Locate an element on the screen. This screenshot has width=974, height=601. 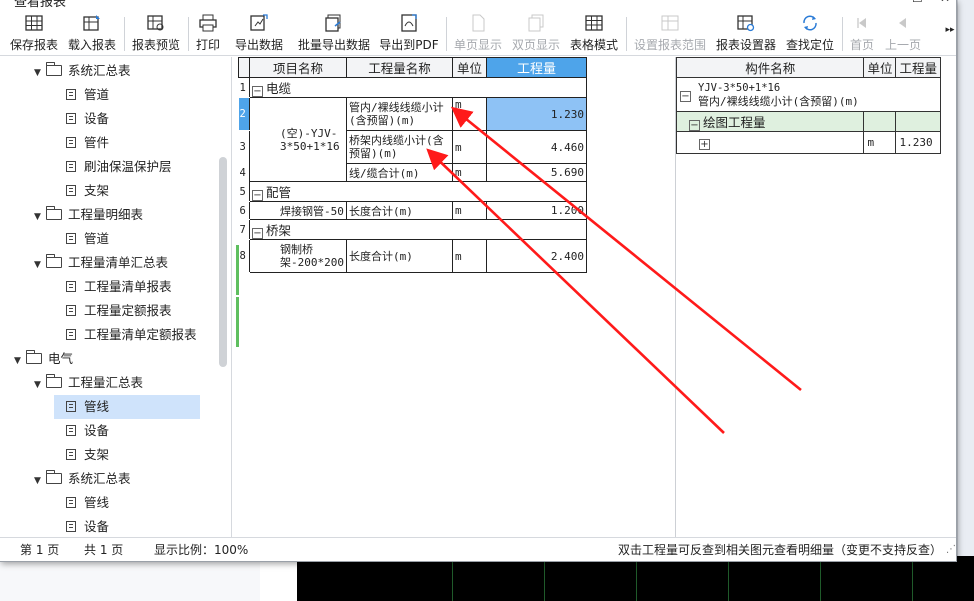
tree-item: 工程量清单报表 is located at coordinates (113, 287).